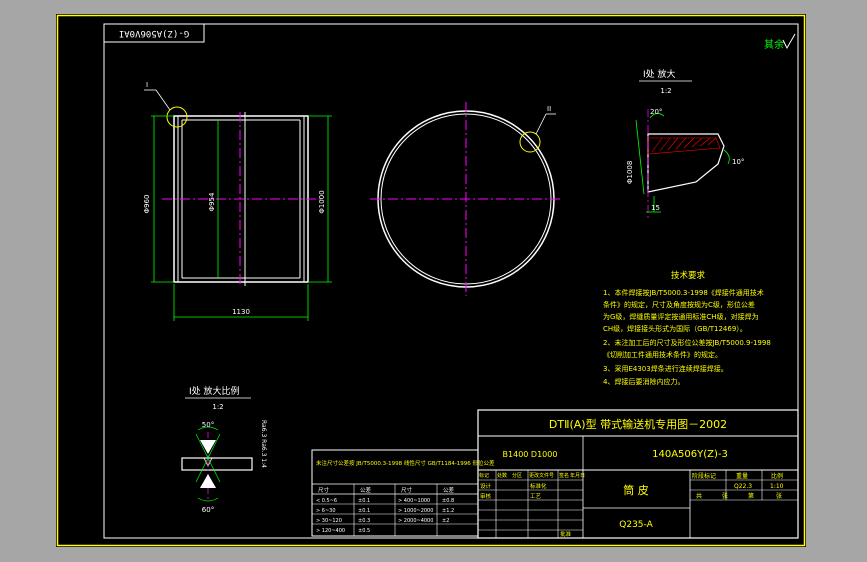  Describe the element at coordinates (407, 490) in the screenshot. I see `tol-header-3: 尺寸` at that location.